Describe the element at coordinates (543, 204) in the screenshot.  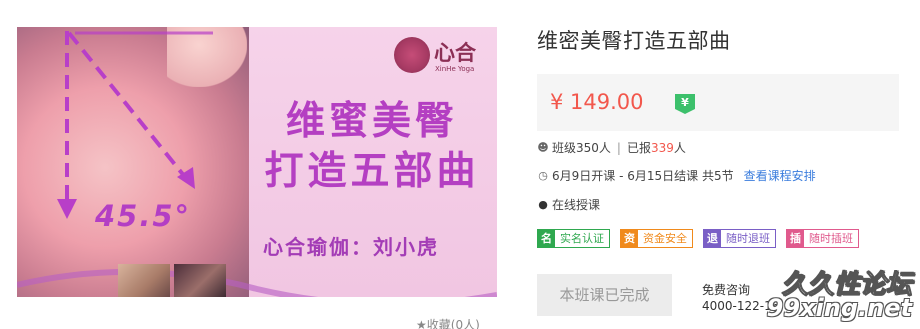
I see `location-pin-icon: ●` at that location.